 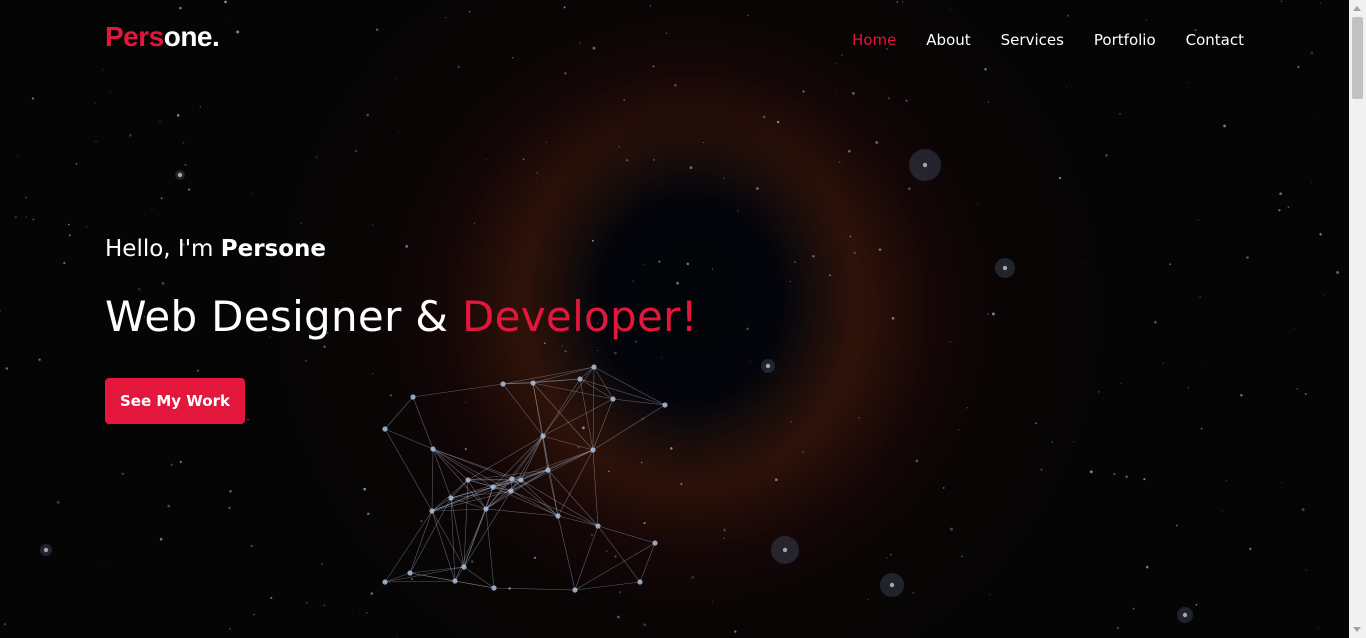 I want to click on nav-link-services: Services, so click(x=1032, y=40).